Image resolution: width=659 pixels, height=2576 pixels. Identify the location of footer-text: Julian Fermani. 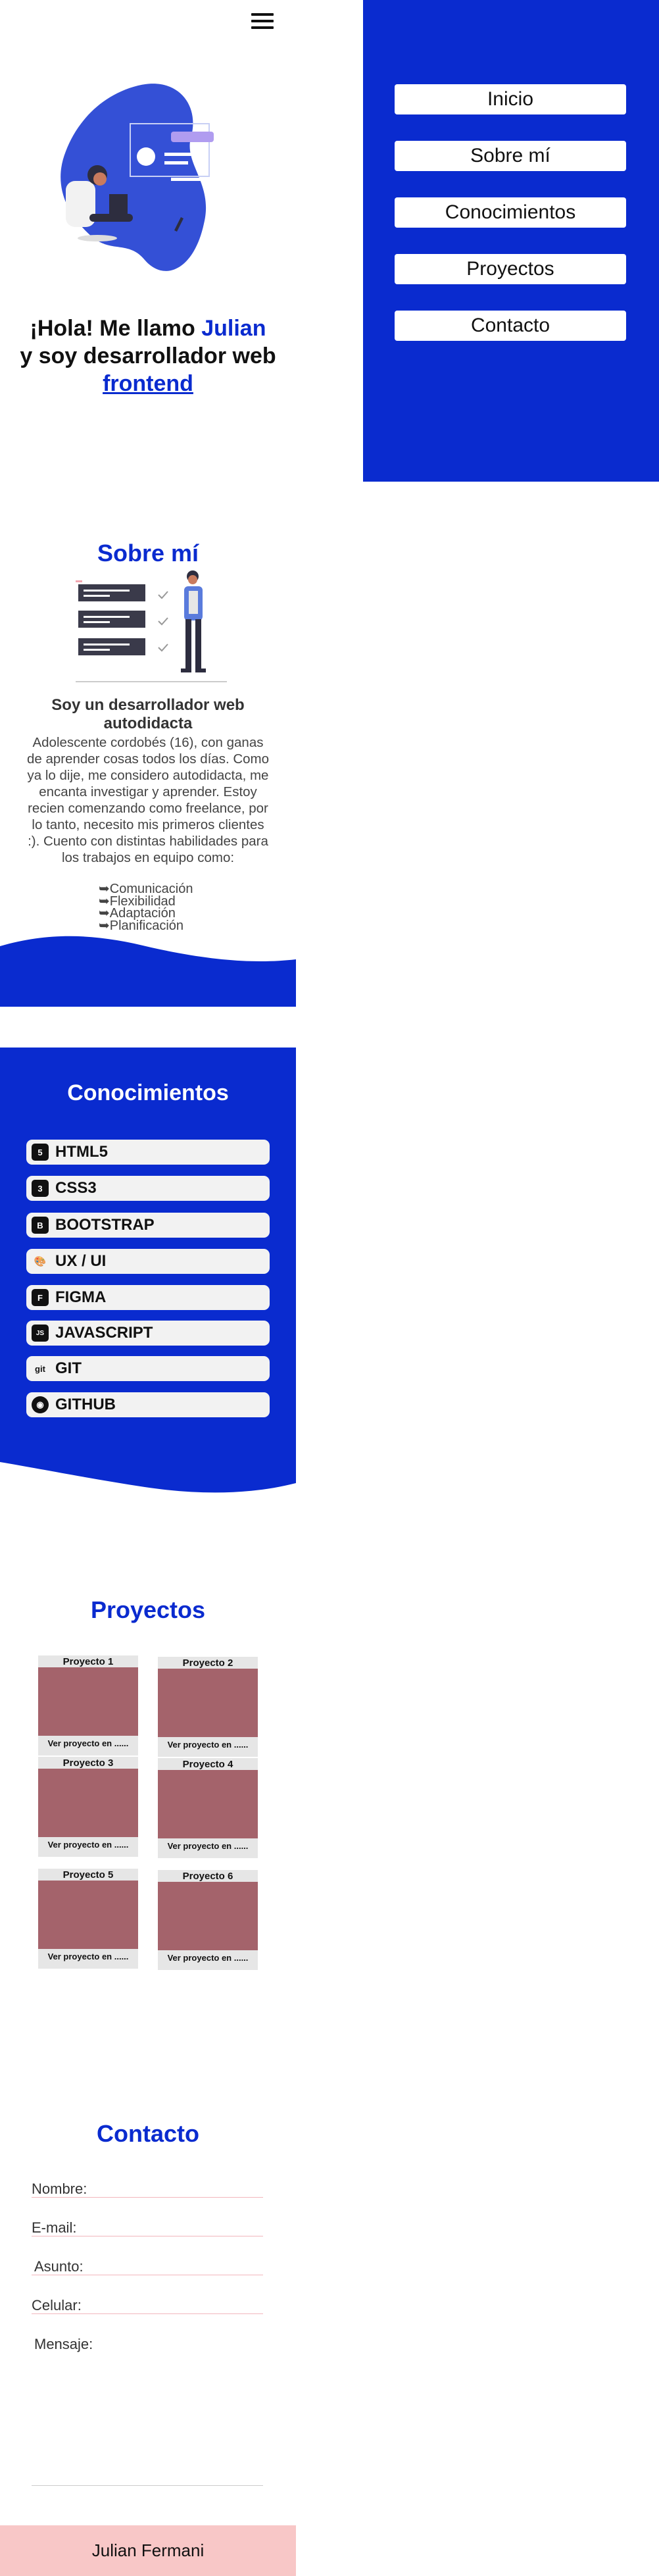
(148, 2550).